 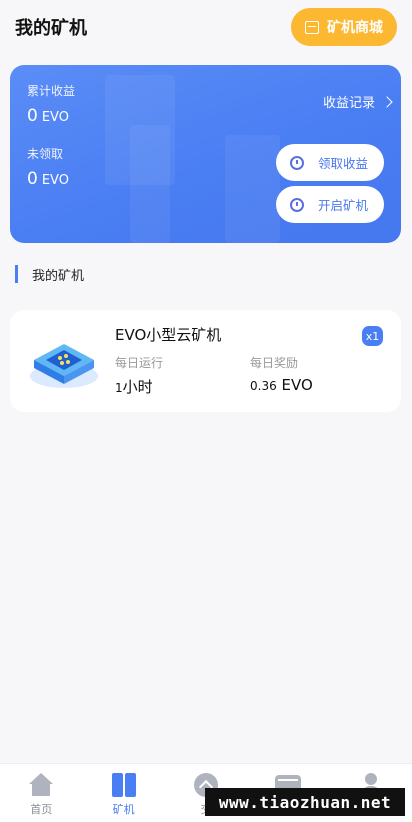 What do you see at coordinates (205, 361) in the screenshot?
I see `miner-list-item: EVO小型云矿机 x1 每日运行 1小时 每日奖励 0.36 EVO` at bounding box center [205, 361].